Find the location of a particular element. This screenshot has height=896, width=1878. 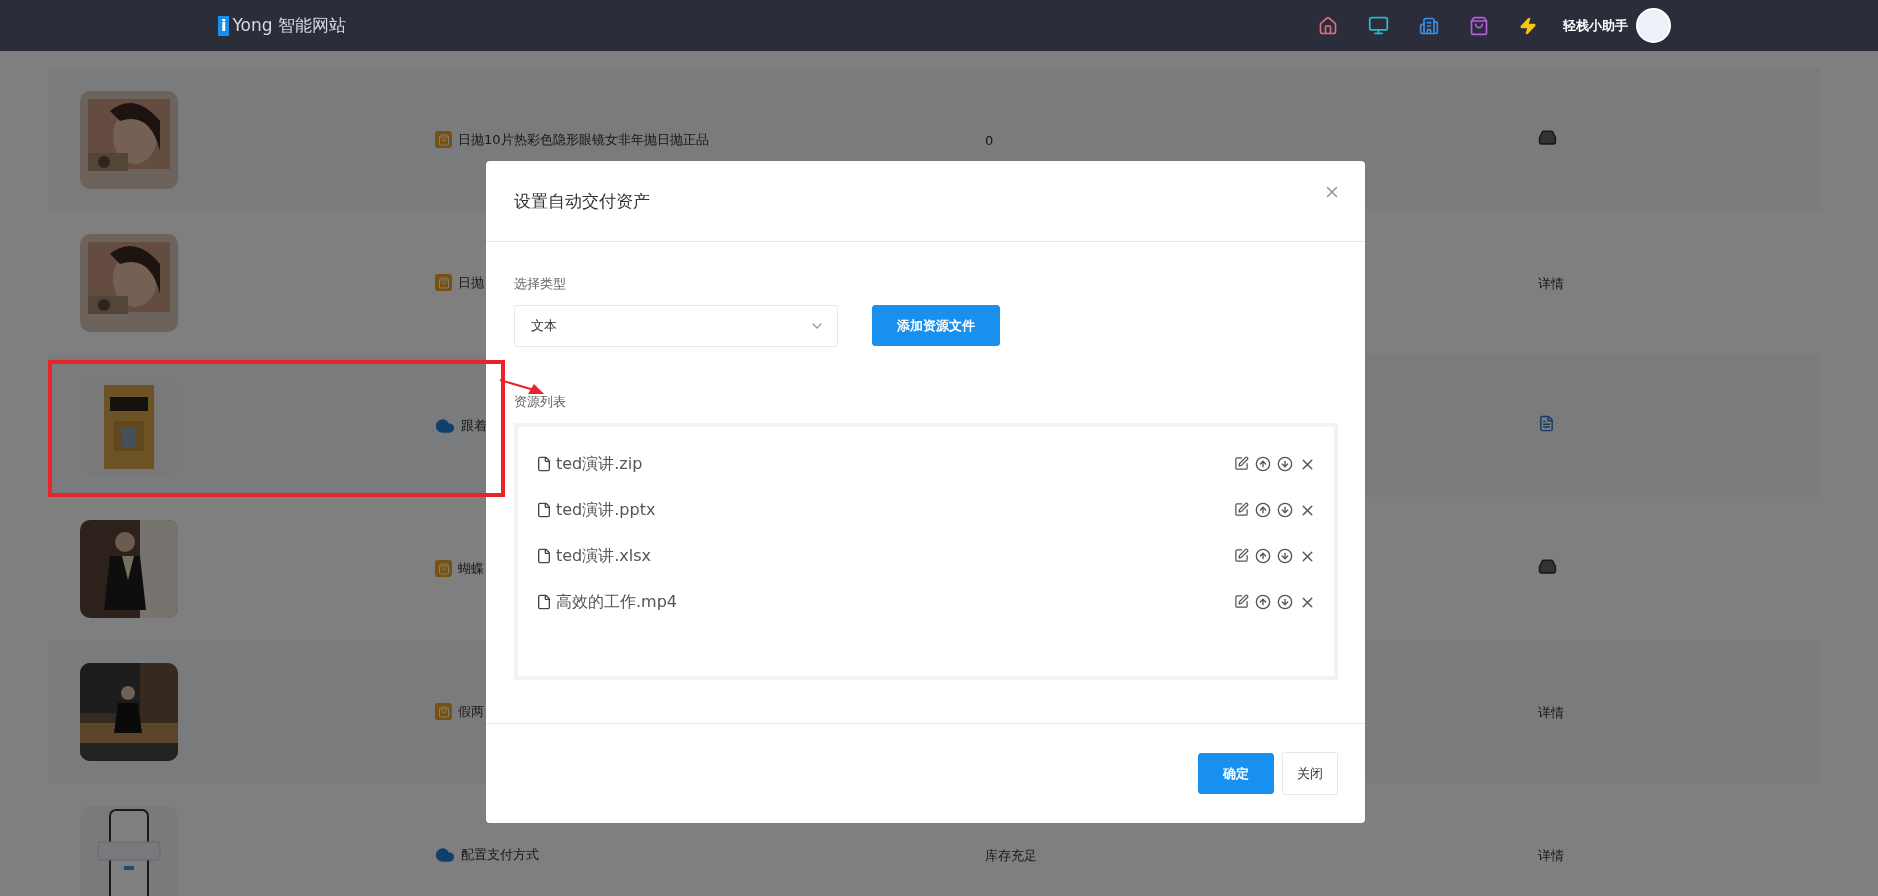

product-name: 配置支付方式 is located at coordinates (500, 854).